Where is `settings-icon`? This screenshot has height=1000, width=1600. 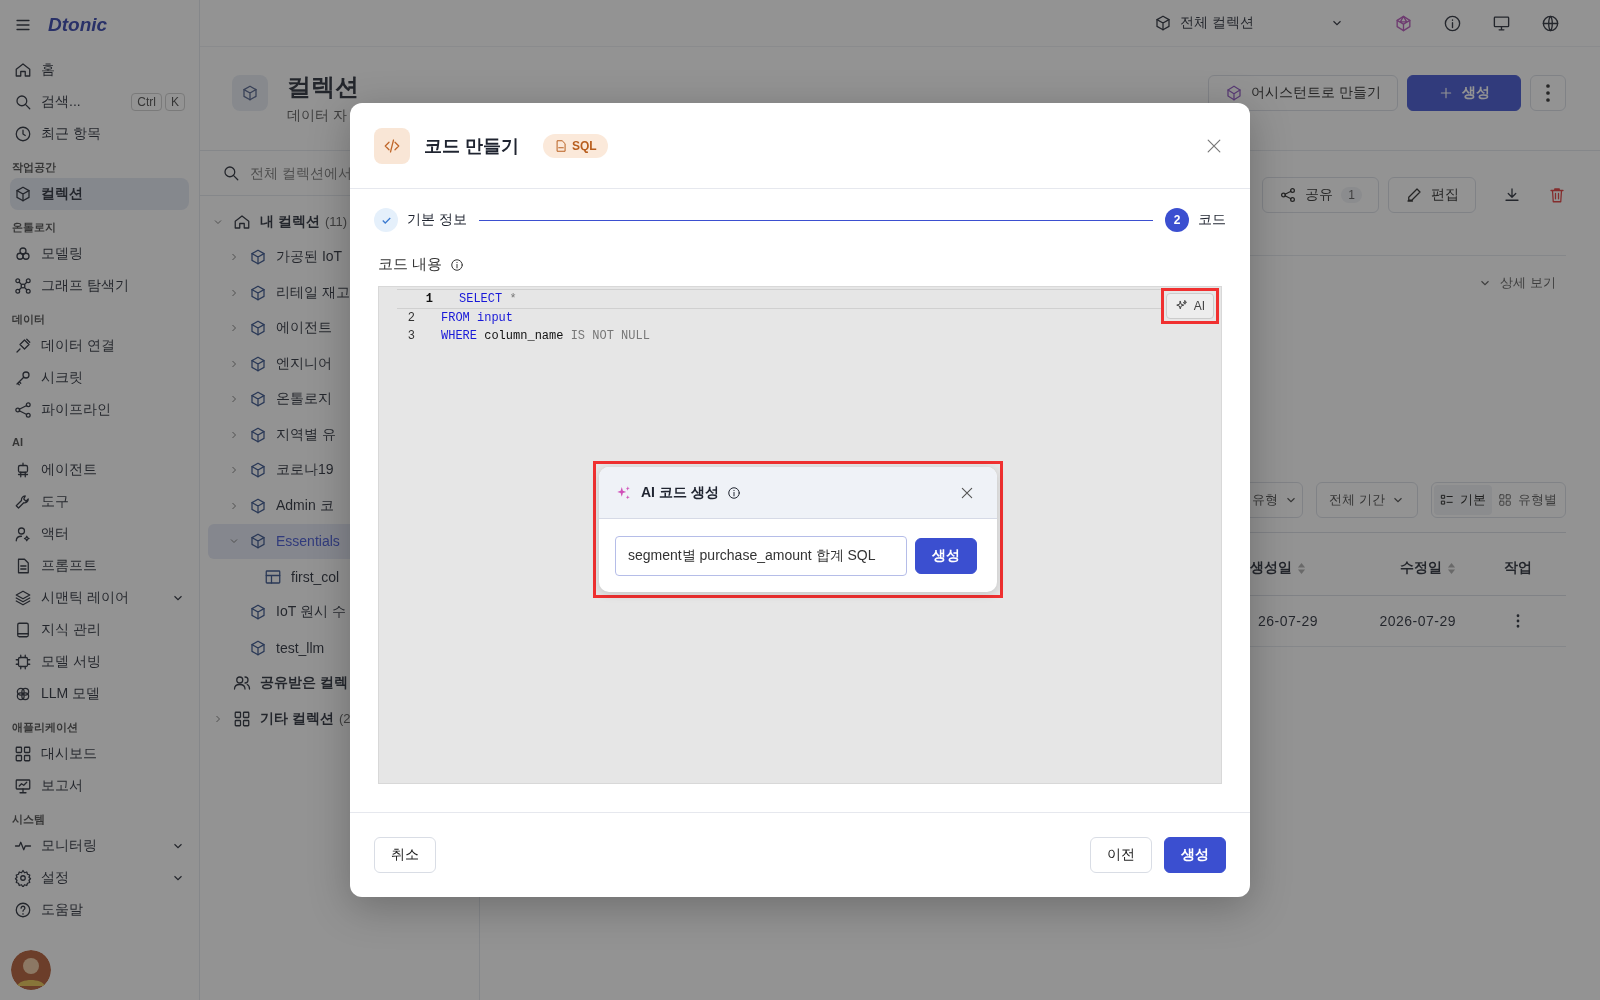
settings-icon is located at coordinates (23, 878).